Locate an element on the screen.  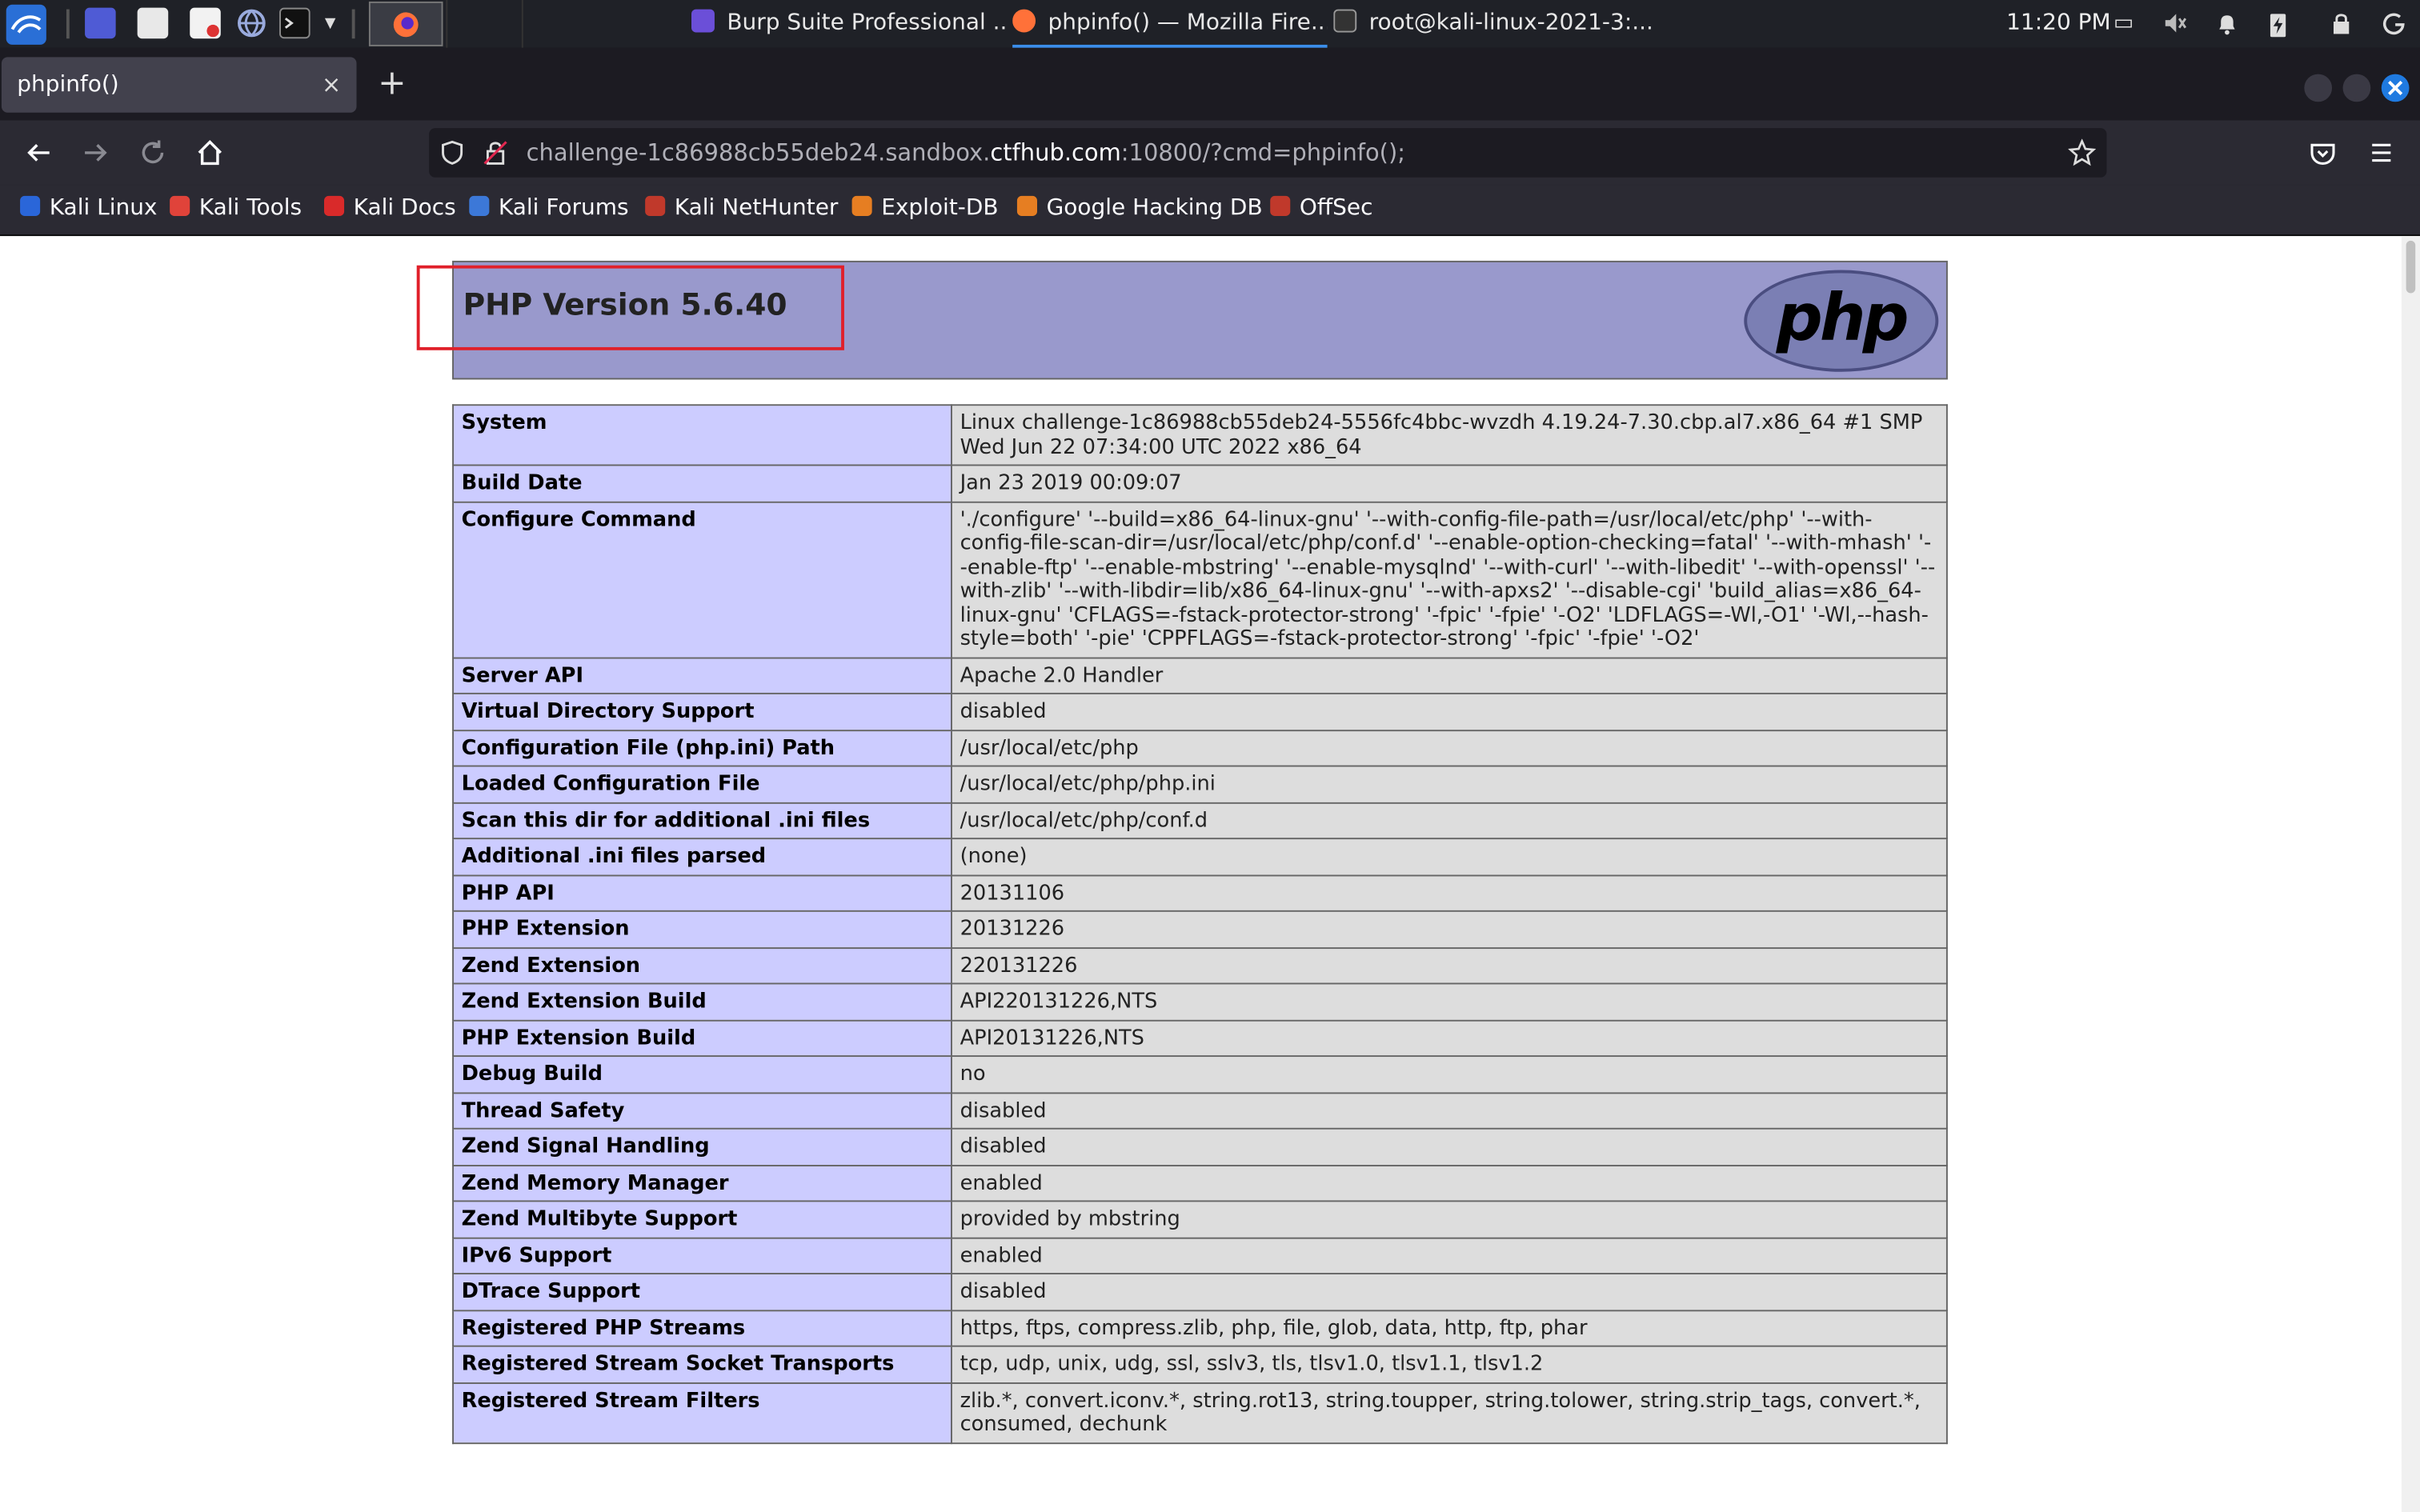
row-value: API20131226,NTS is located at coordinates (1449, 1038).